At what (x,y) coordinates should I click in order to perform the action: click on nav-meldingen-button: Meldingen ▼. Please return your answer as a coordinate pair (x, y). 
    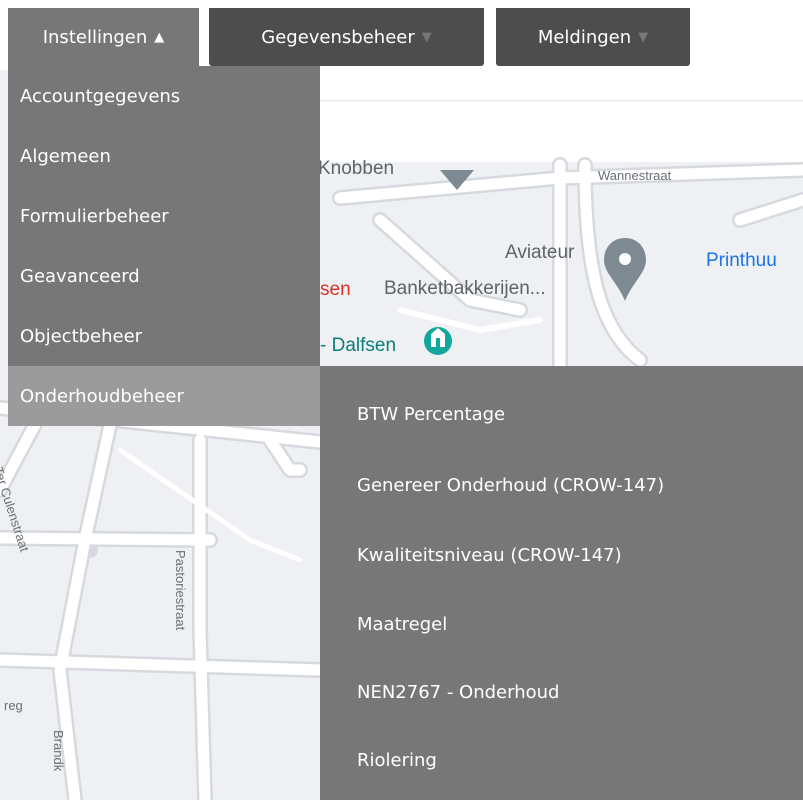
    Looking at the image, I should click on (593, 37).